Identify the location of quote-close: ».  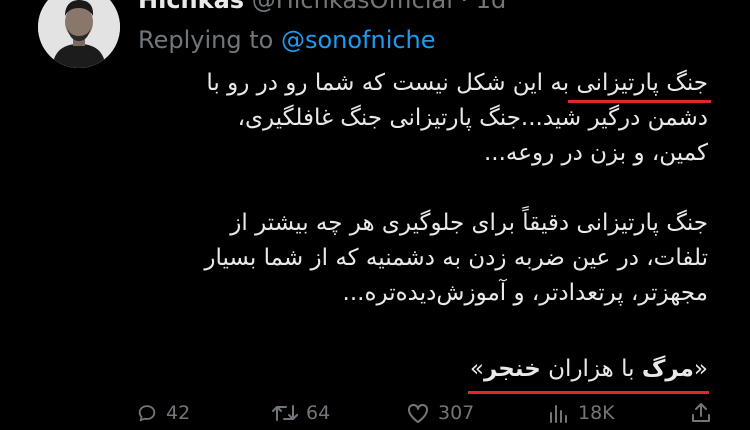
(476, 369).